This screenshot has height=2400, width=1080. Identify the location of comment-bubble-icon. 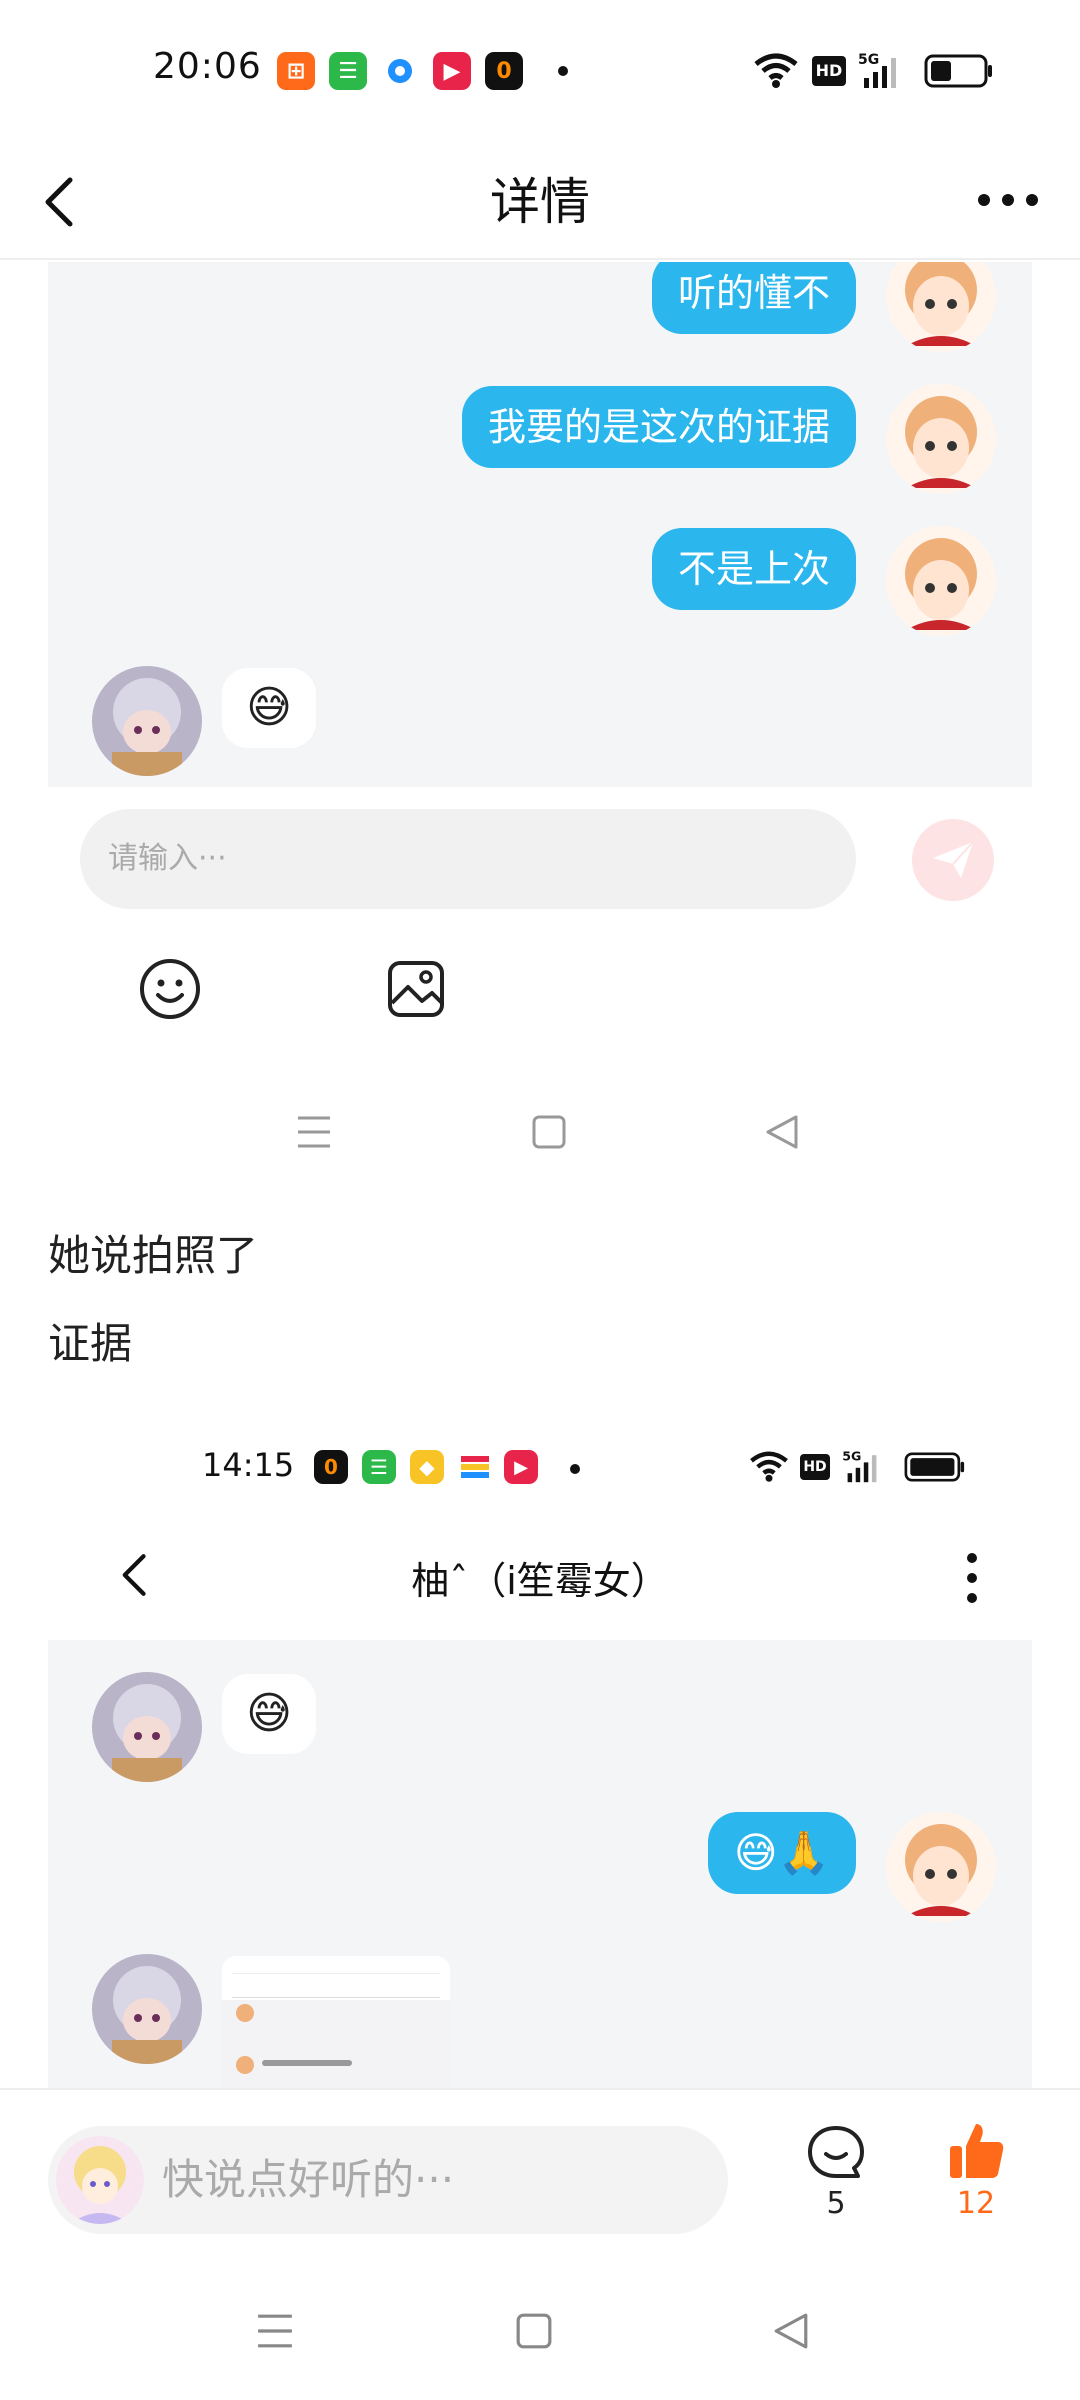
(836, 2152).